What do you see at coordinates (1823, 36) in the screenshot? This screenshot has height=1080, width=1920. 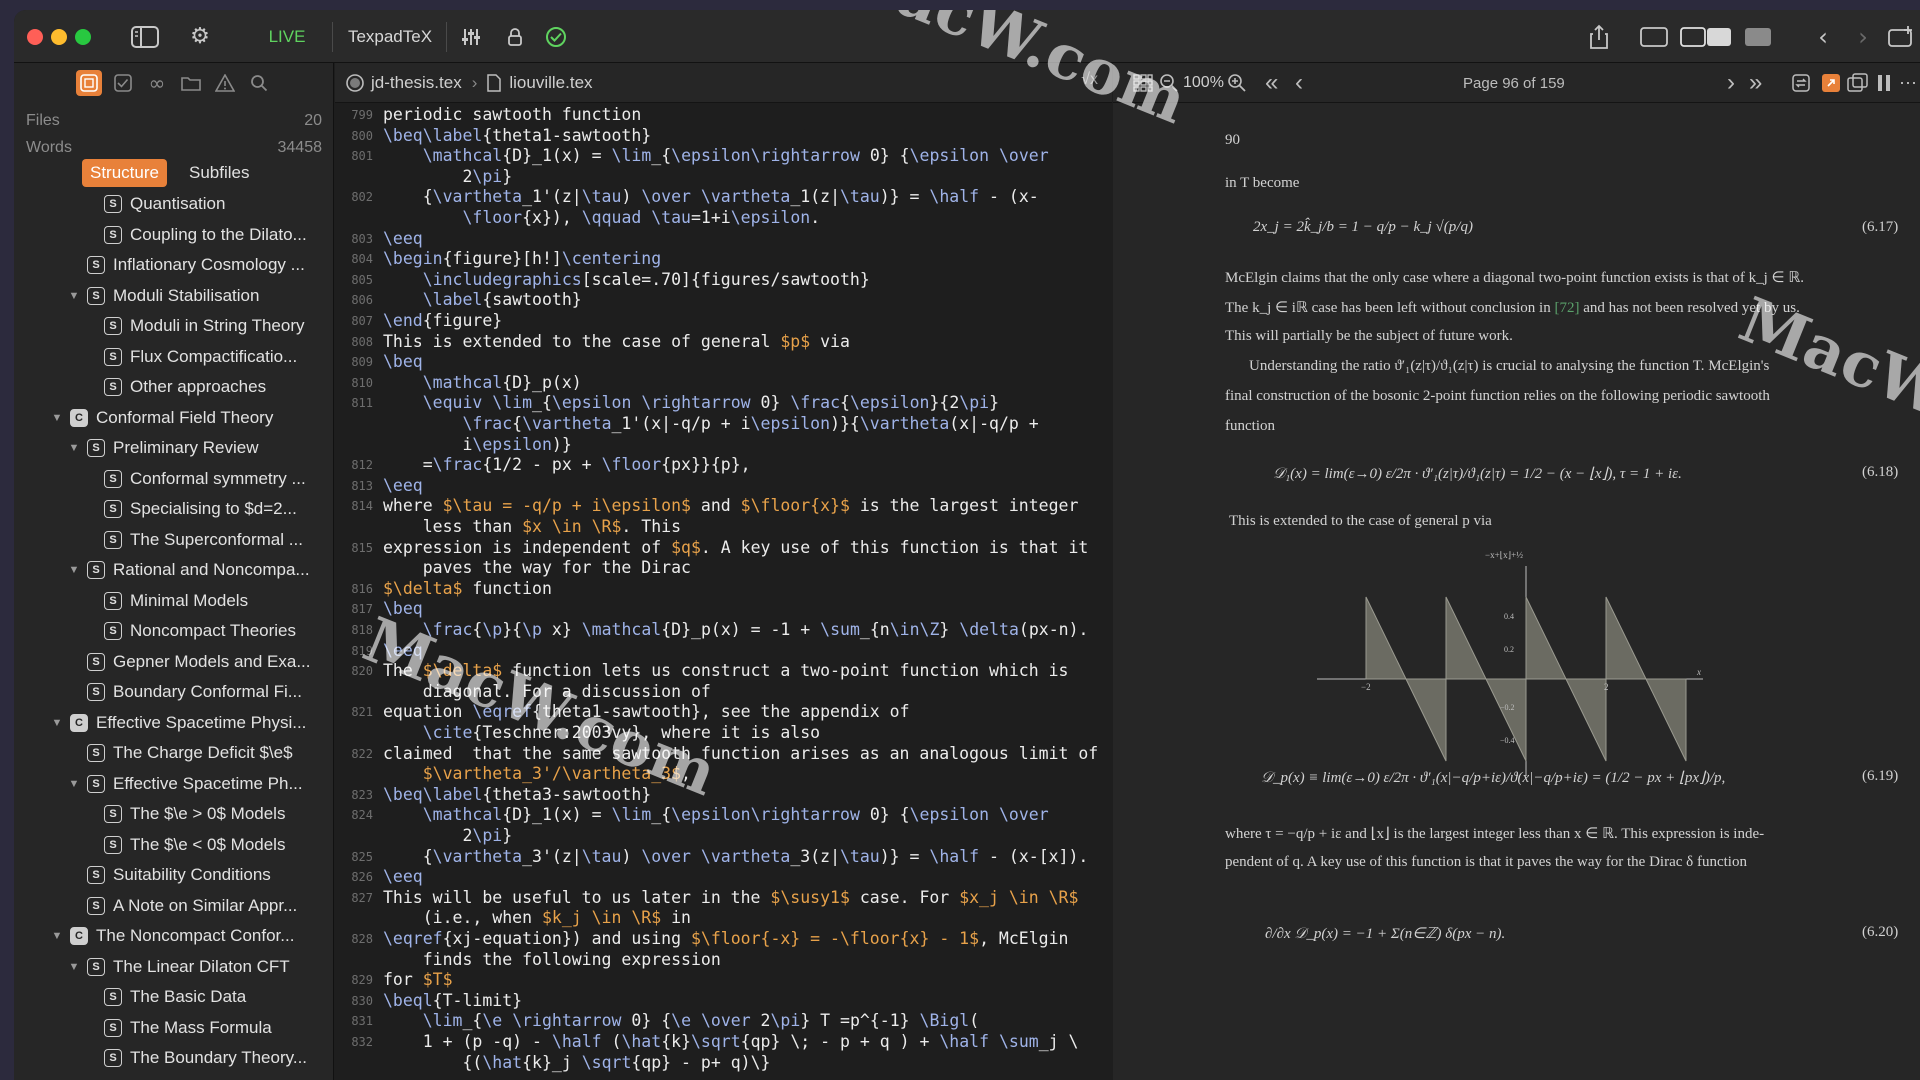 I see `history-back-icon: ‹` at bounding box center [1823, 36].